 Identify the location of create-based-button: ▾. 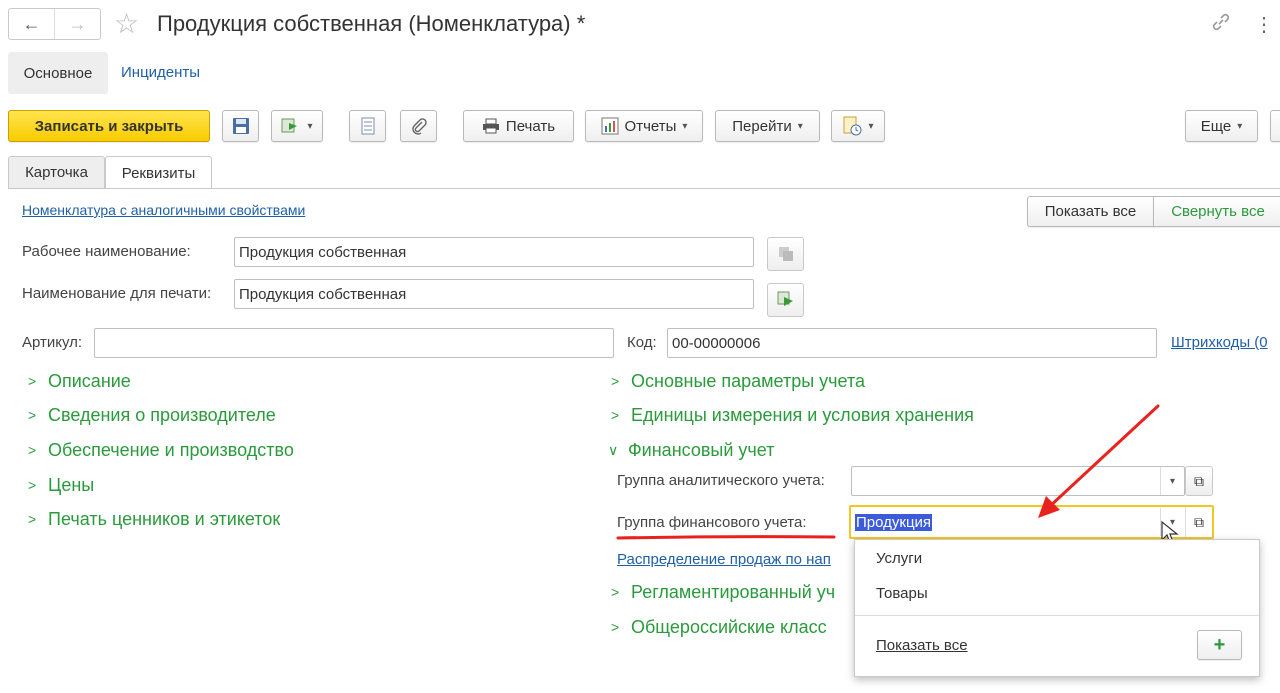
(297, 126).